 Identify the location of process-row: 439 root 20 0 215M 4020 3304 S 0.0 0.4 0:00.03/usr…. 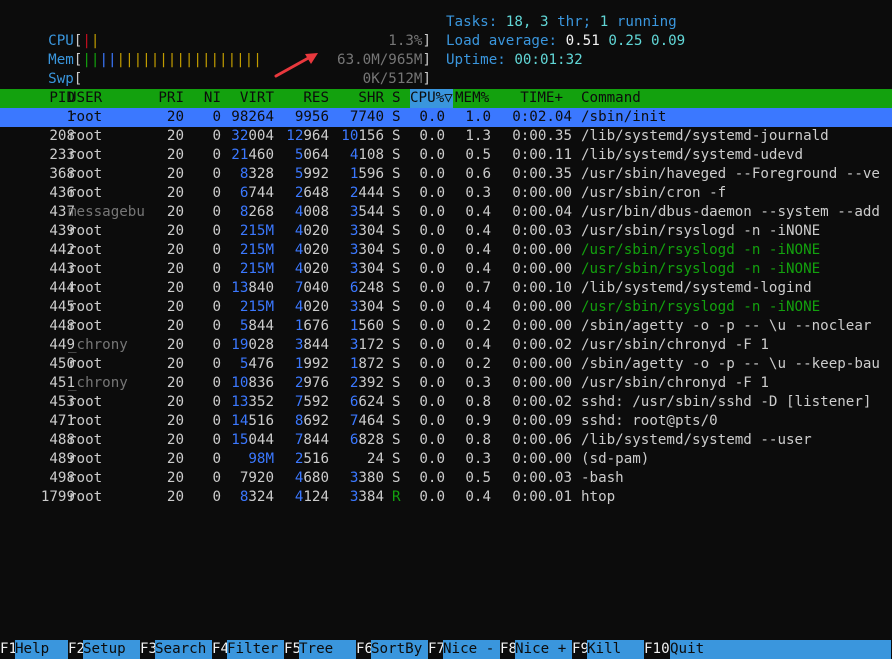
(446, 231).